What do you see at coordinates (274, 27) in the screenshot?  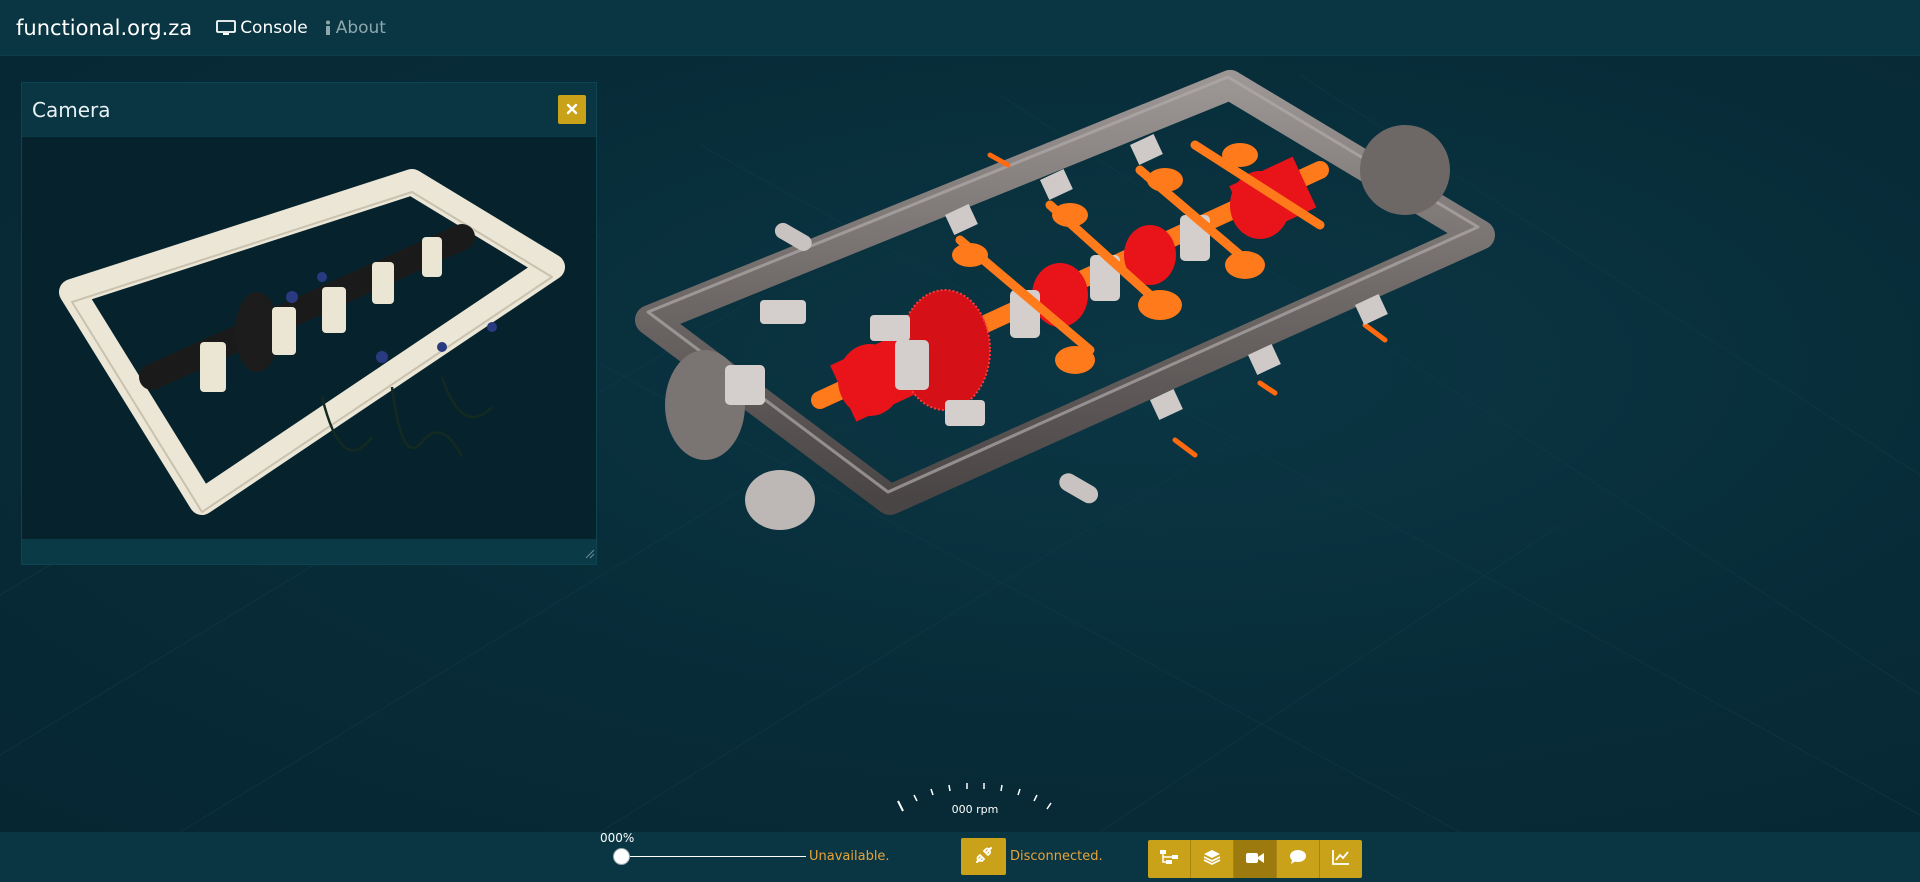 I see `nav-console-label: Console` at bounding box center [274, 27].